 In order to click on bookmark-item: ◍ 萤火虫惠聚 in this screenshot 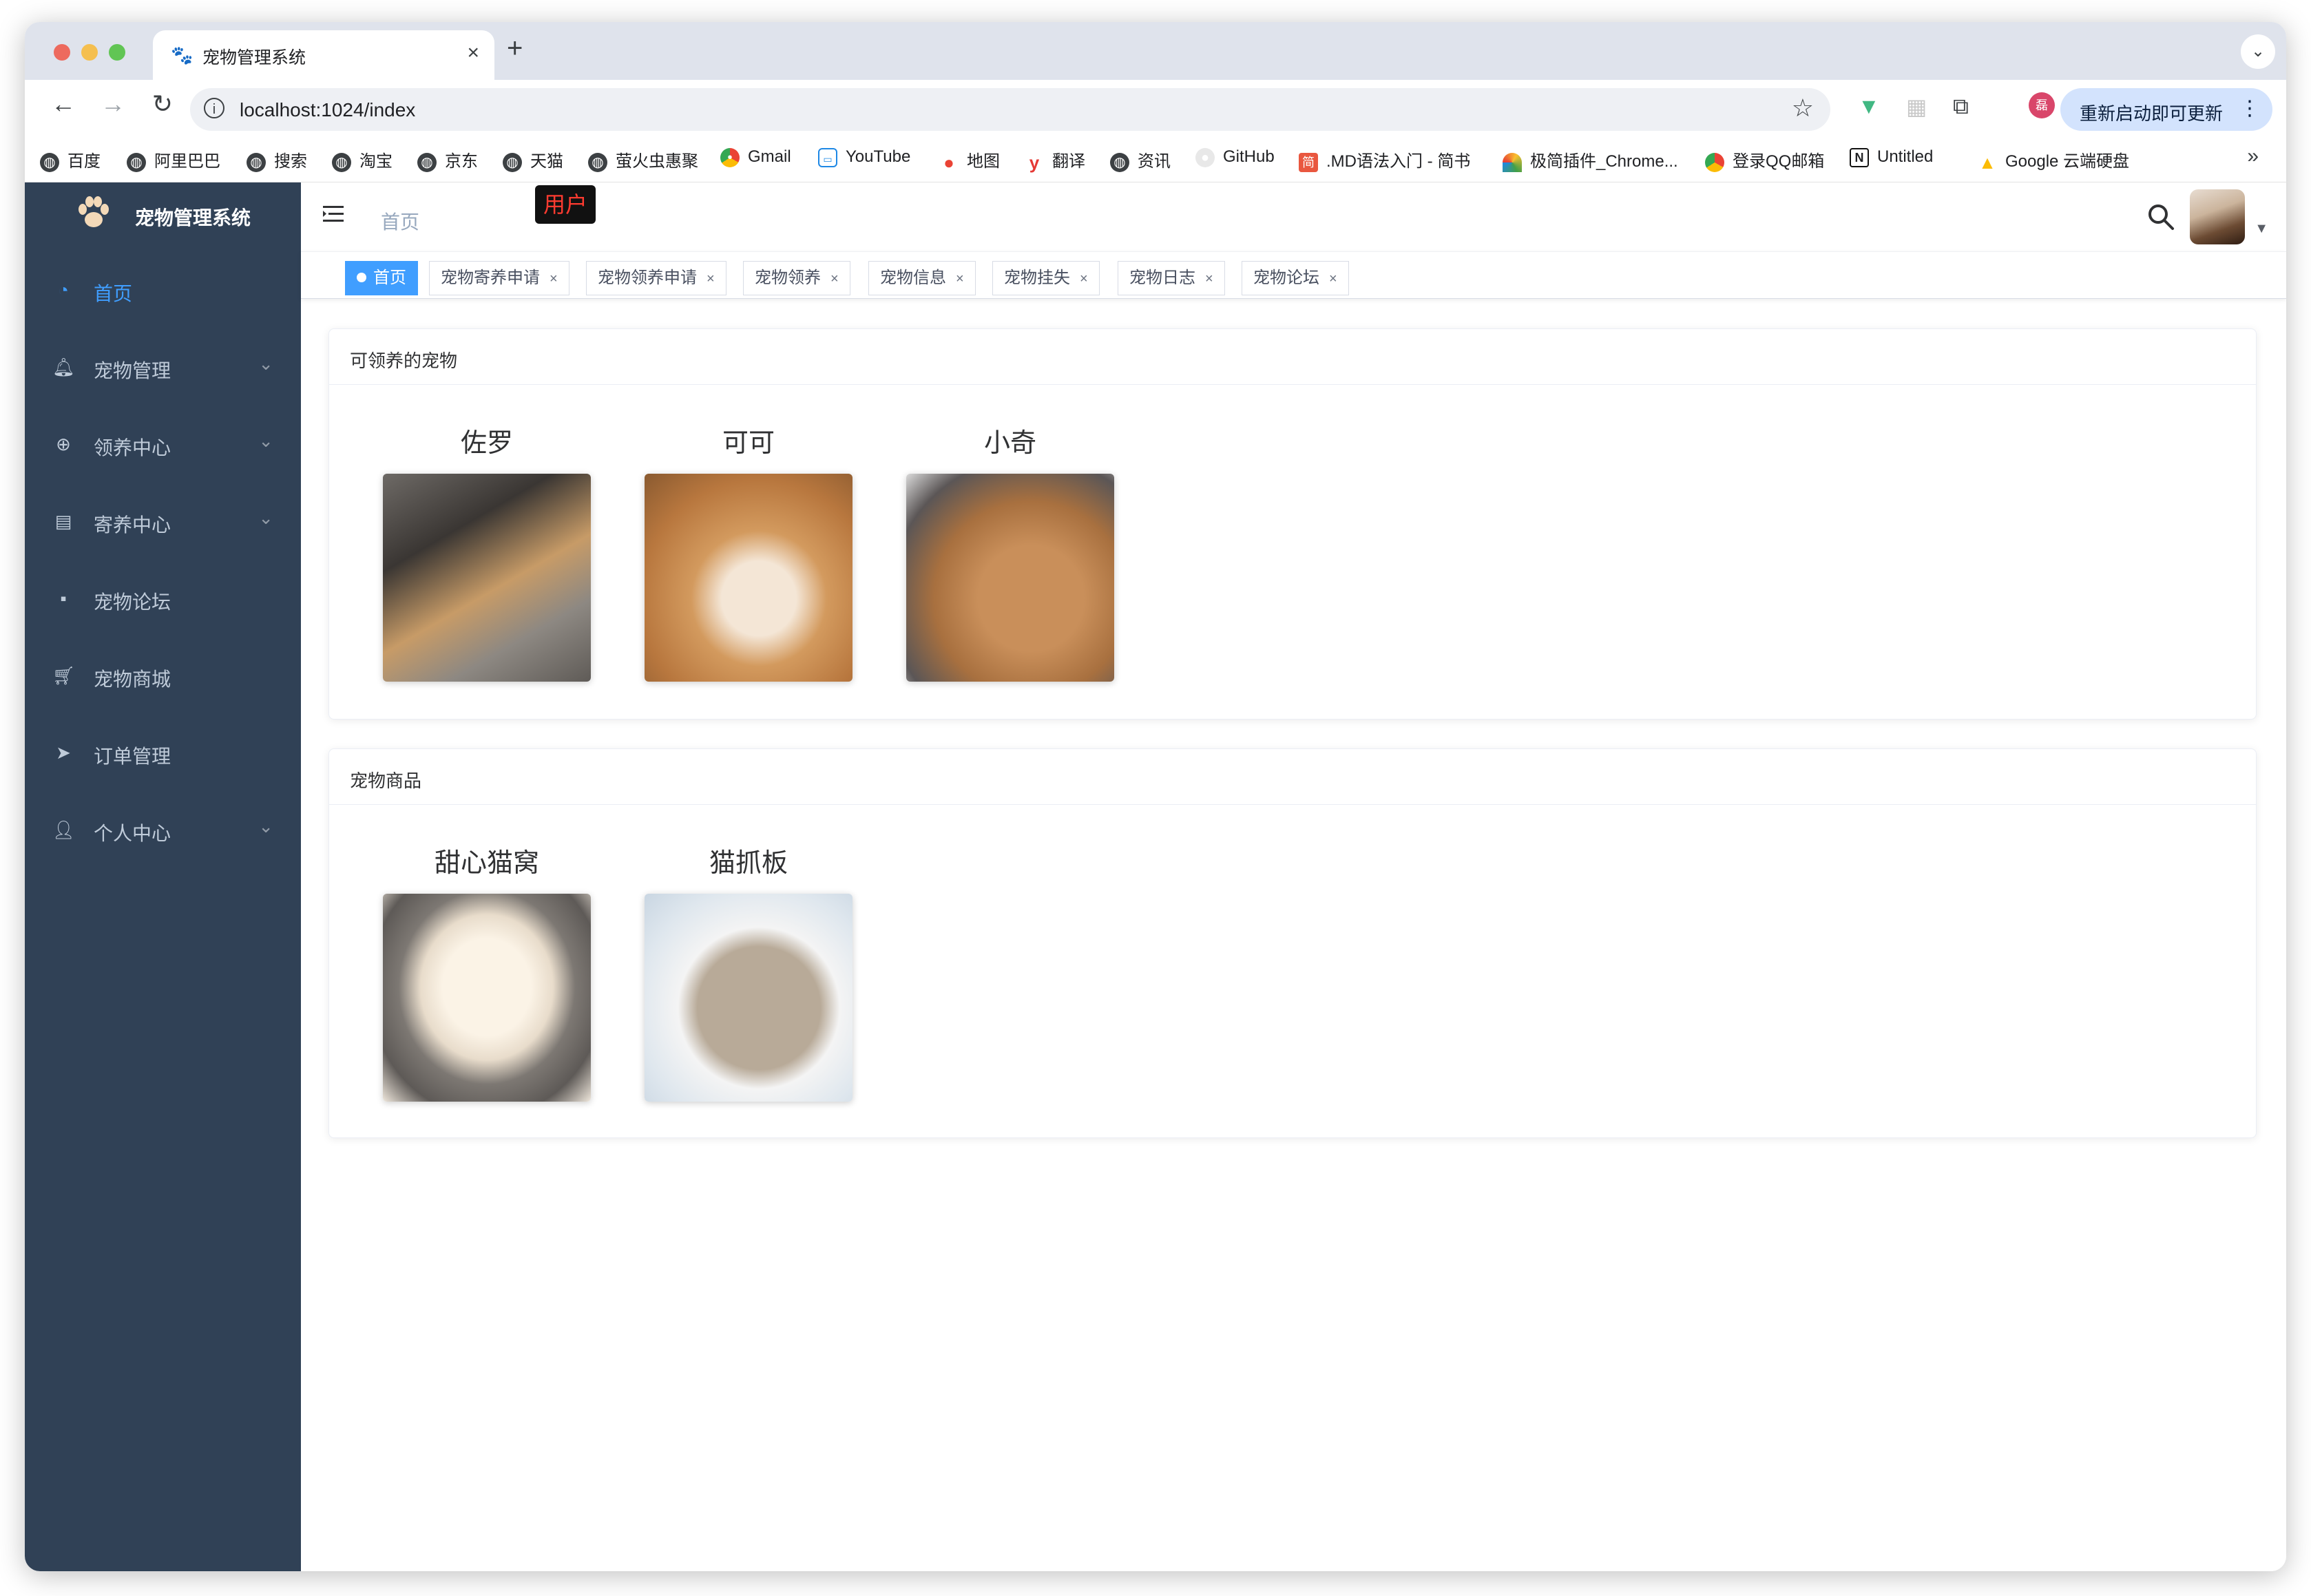, I will do `click(643, 159)`.